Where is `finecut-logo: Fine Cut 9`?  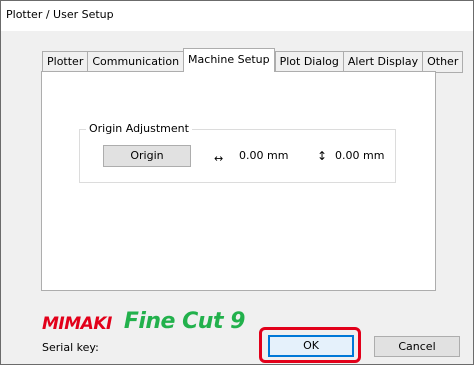
finecut-logo: Fine Cut 9 is located at coordinates (184, 321).